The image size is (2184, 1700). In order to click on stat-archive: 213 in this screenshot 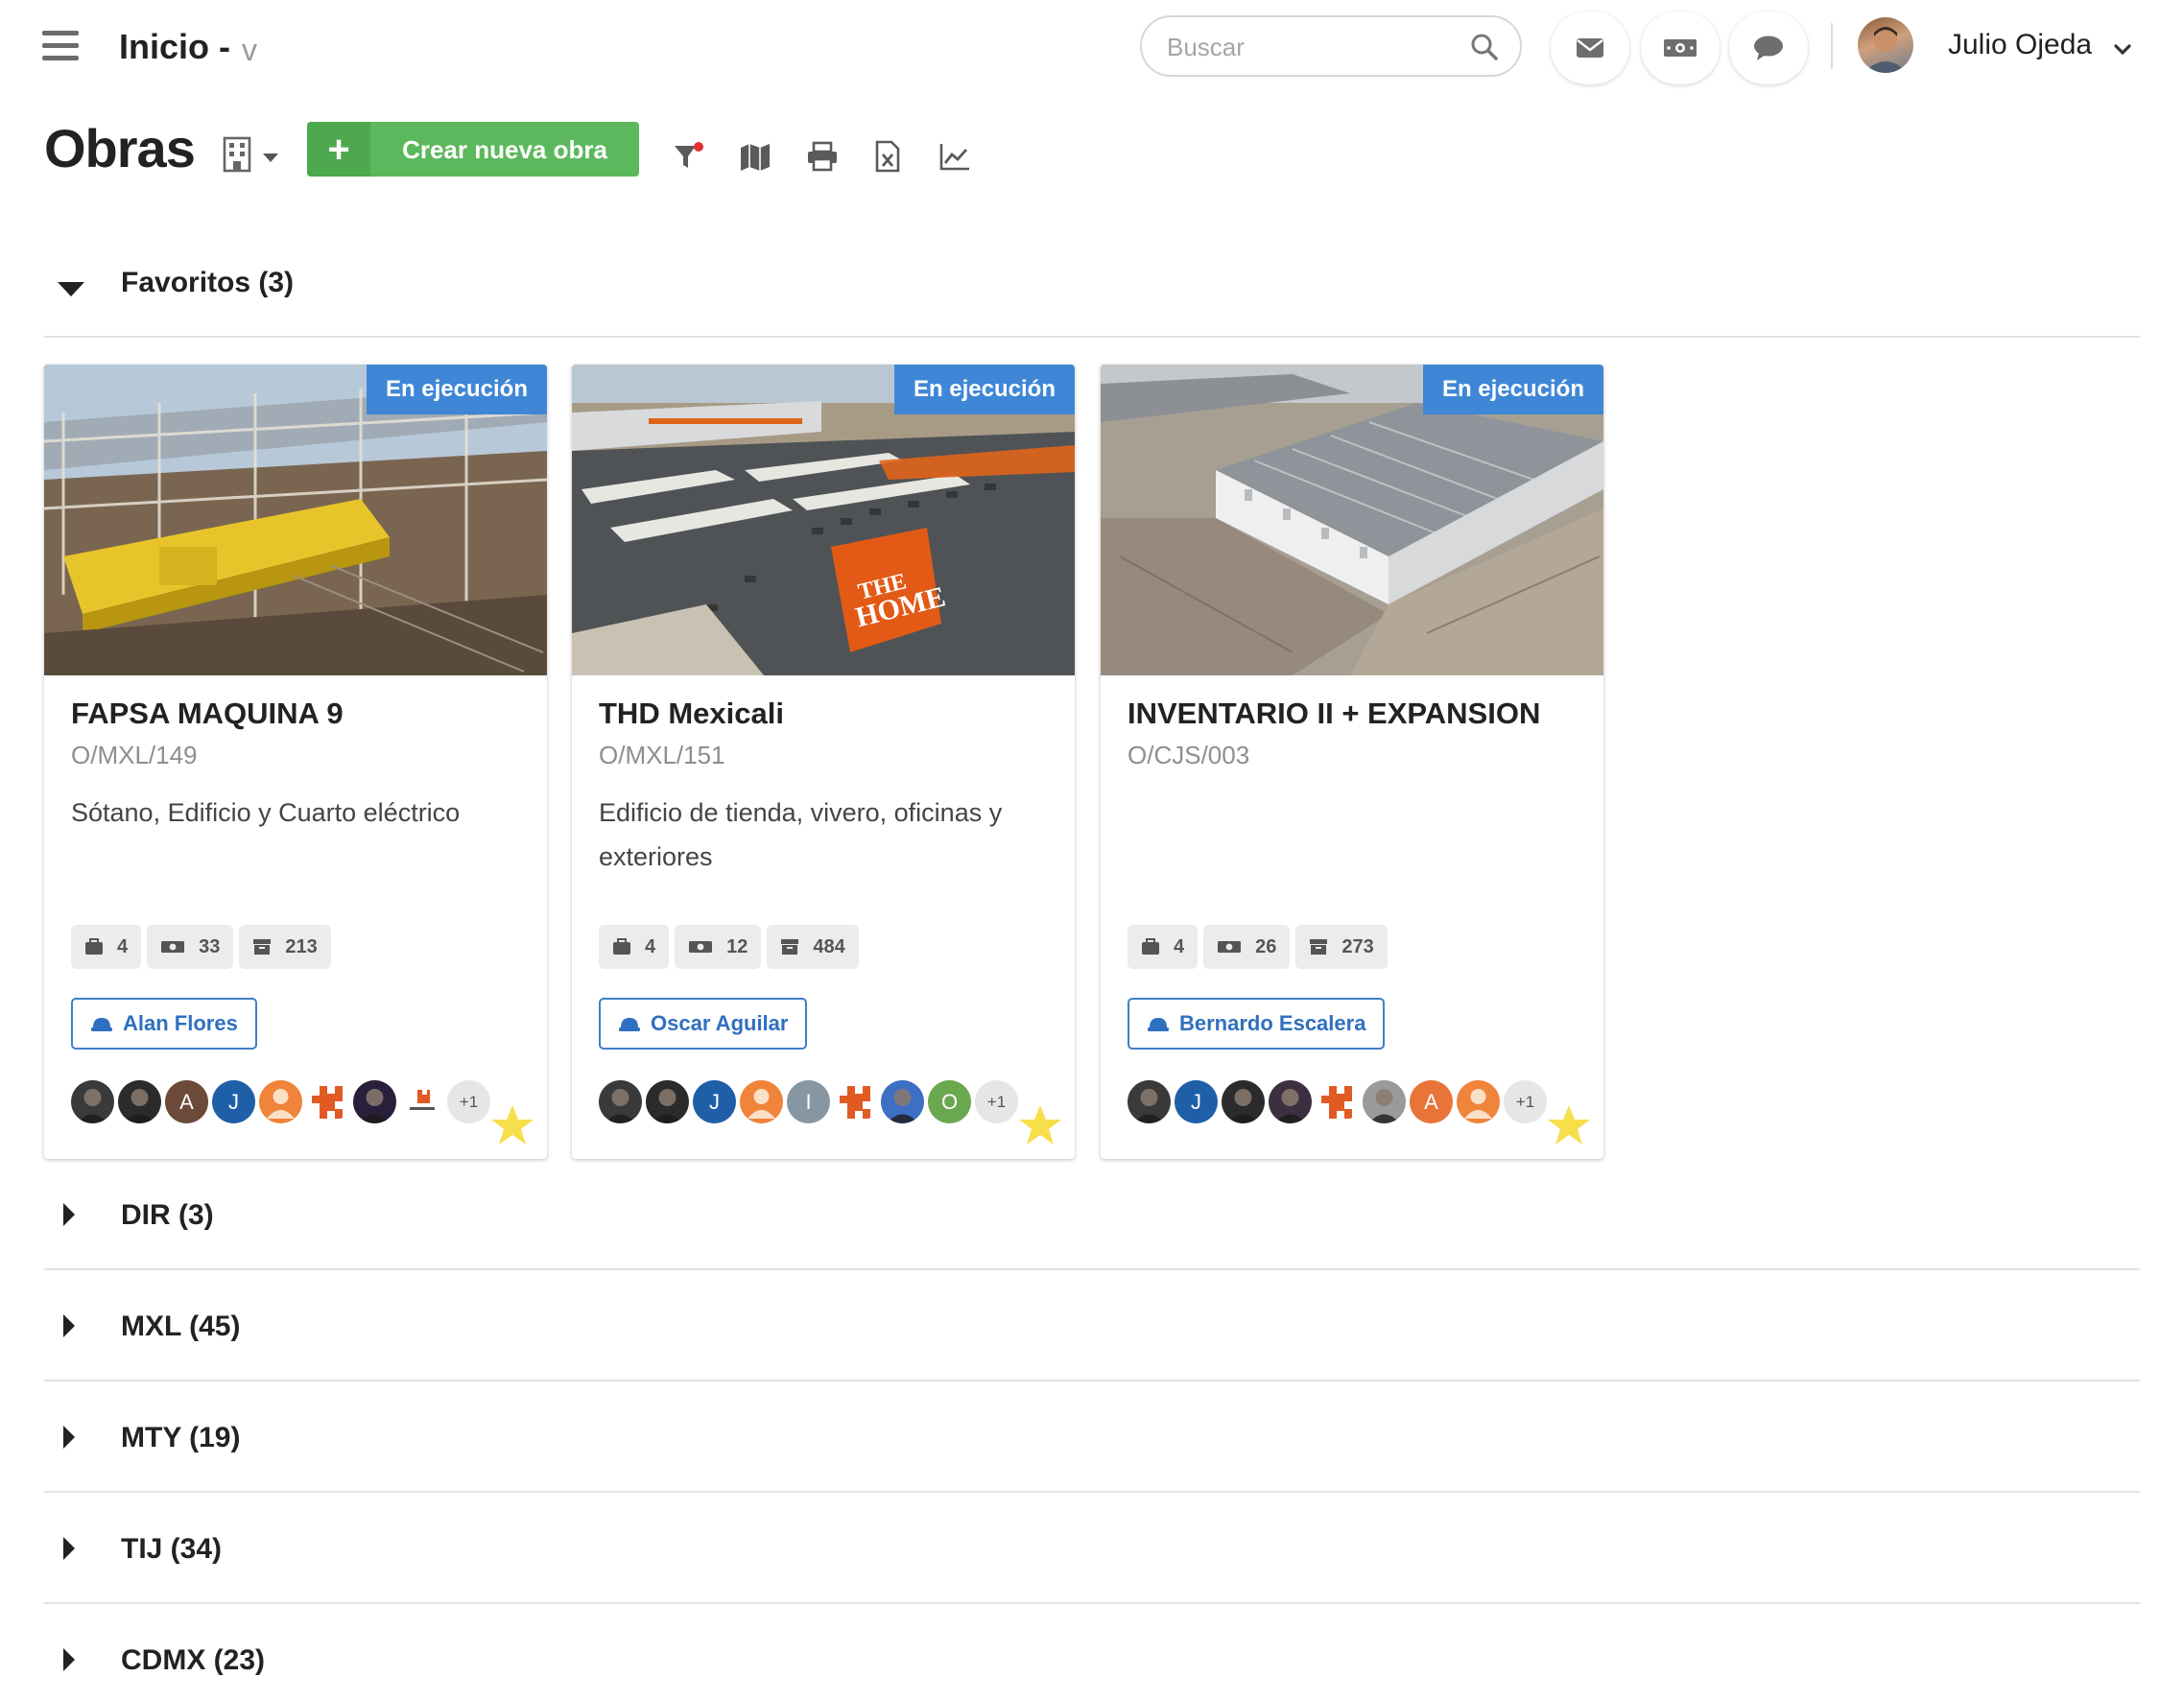, I will do `click(285, 947)`.